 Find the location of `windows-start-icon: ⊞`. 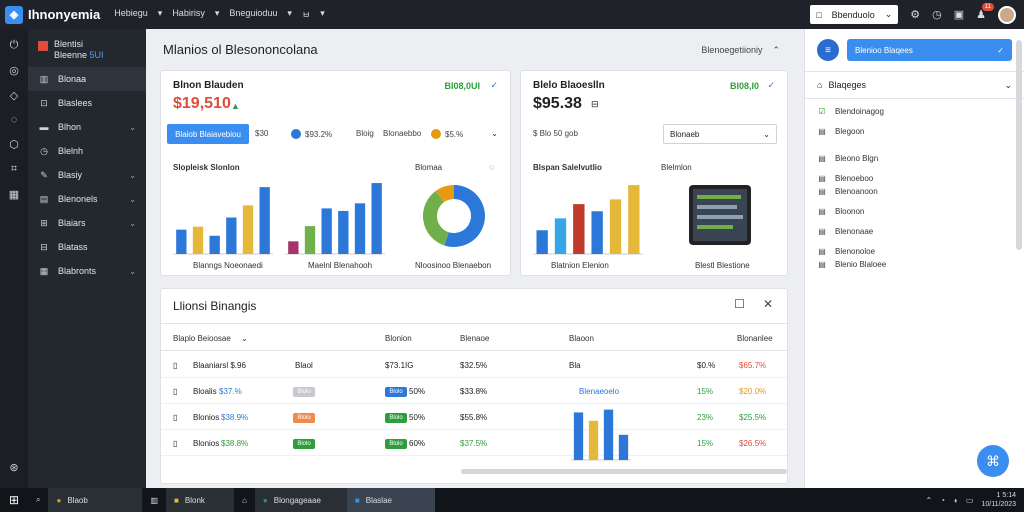

windows-start-icon: ⊞ is located at coordinates (14, 500).